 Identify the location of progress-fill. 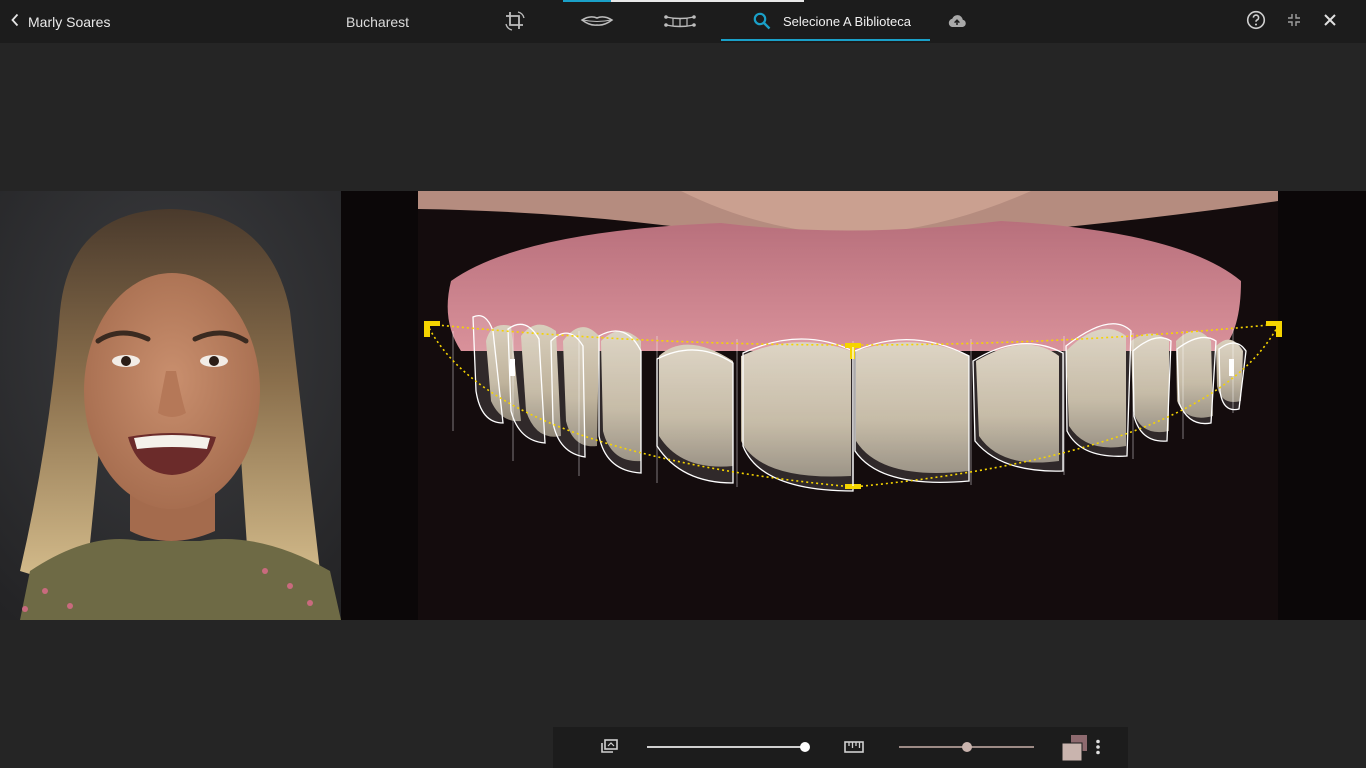
(587, 1).